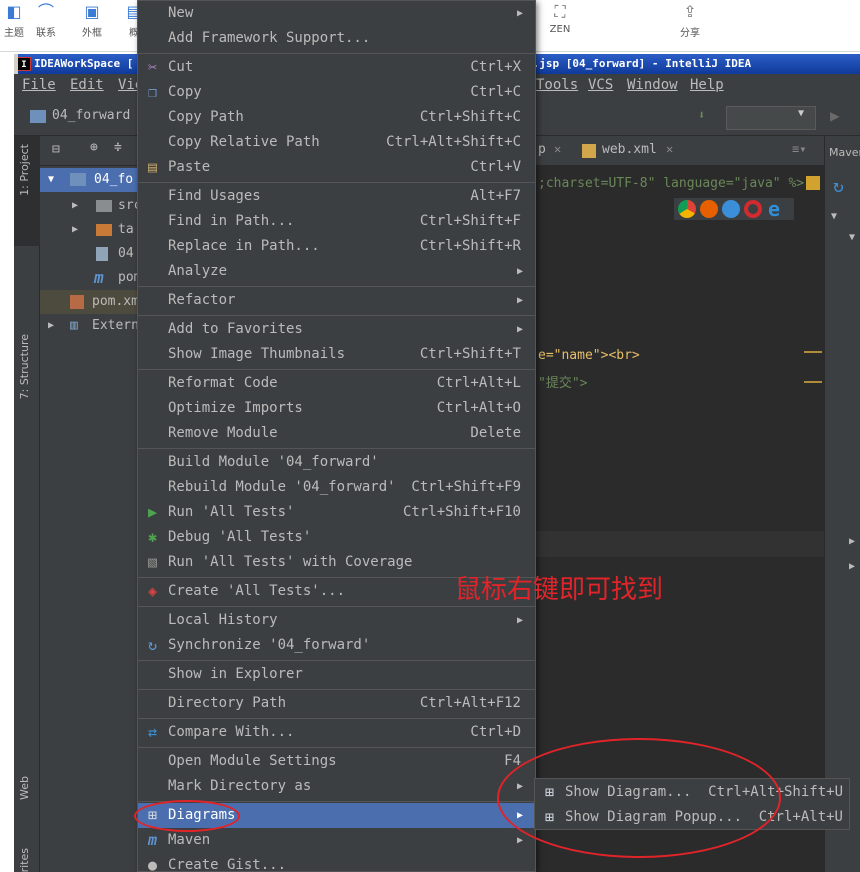 The image size is (860, 872). What do you see at coordinates (336, 300) in the screenshot?
I see `menu-item-refactor: Refactor ▶` at bounding box center [336, 300].